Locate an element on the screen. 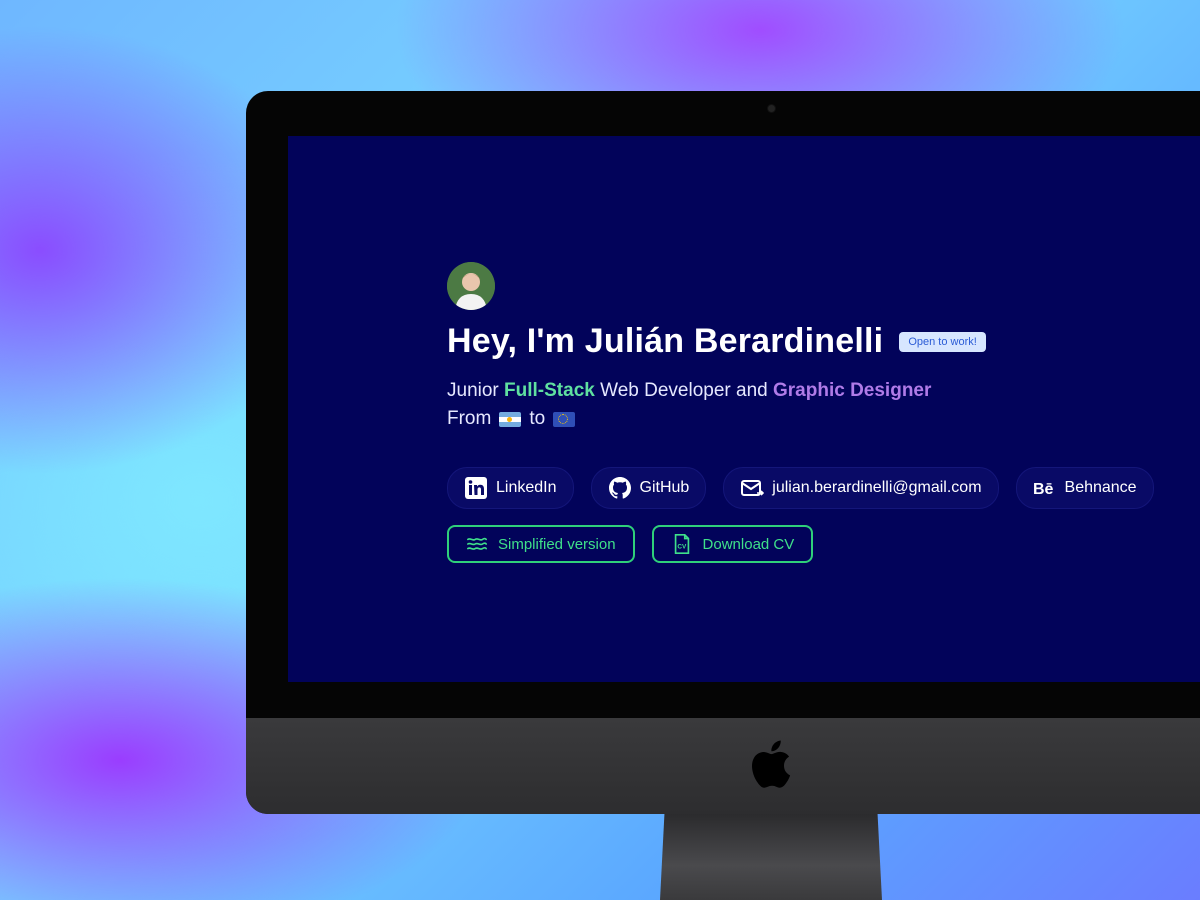 The height and width of the screenshot is (900, 1200). behance-link: Bē Behnance is located at coordinates (1084, 488).